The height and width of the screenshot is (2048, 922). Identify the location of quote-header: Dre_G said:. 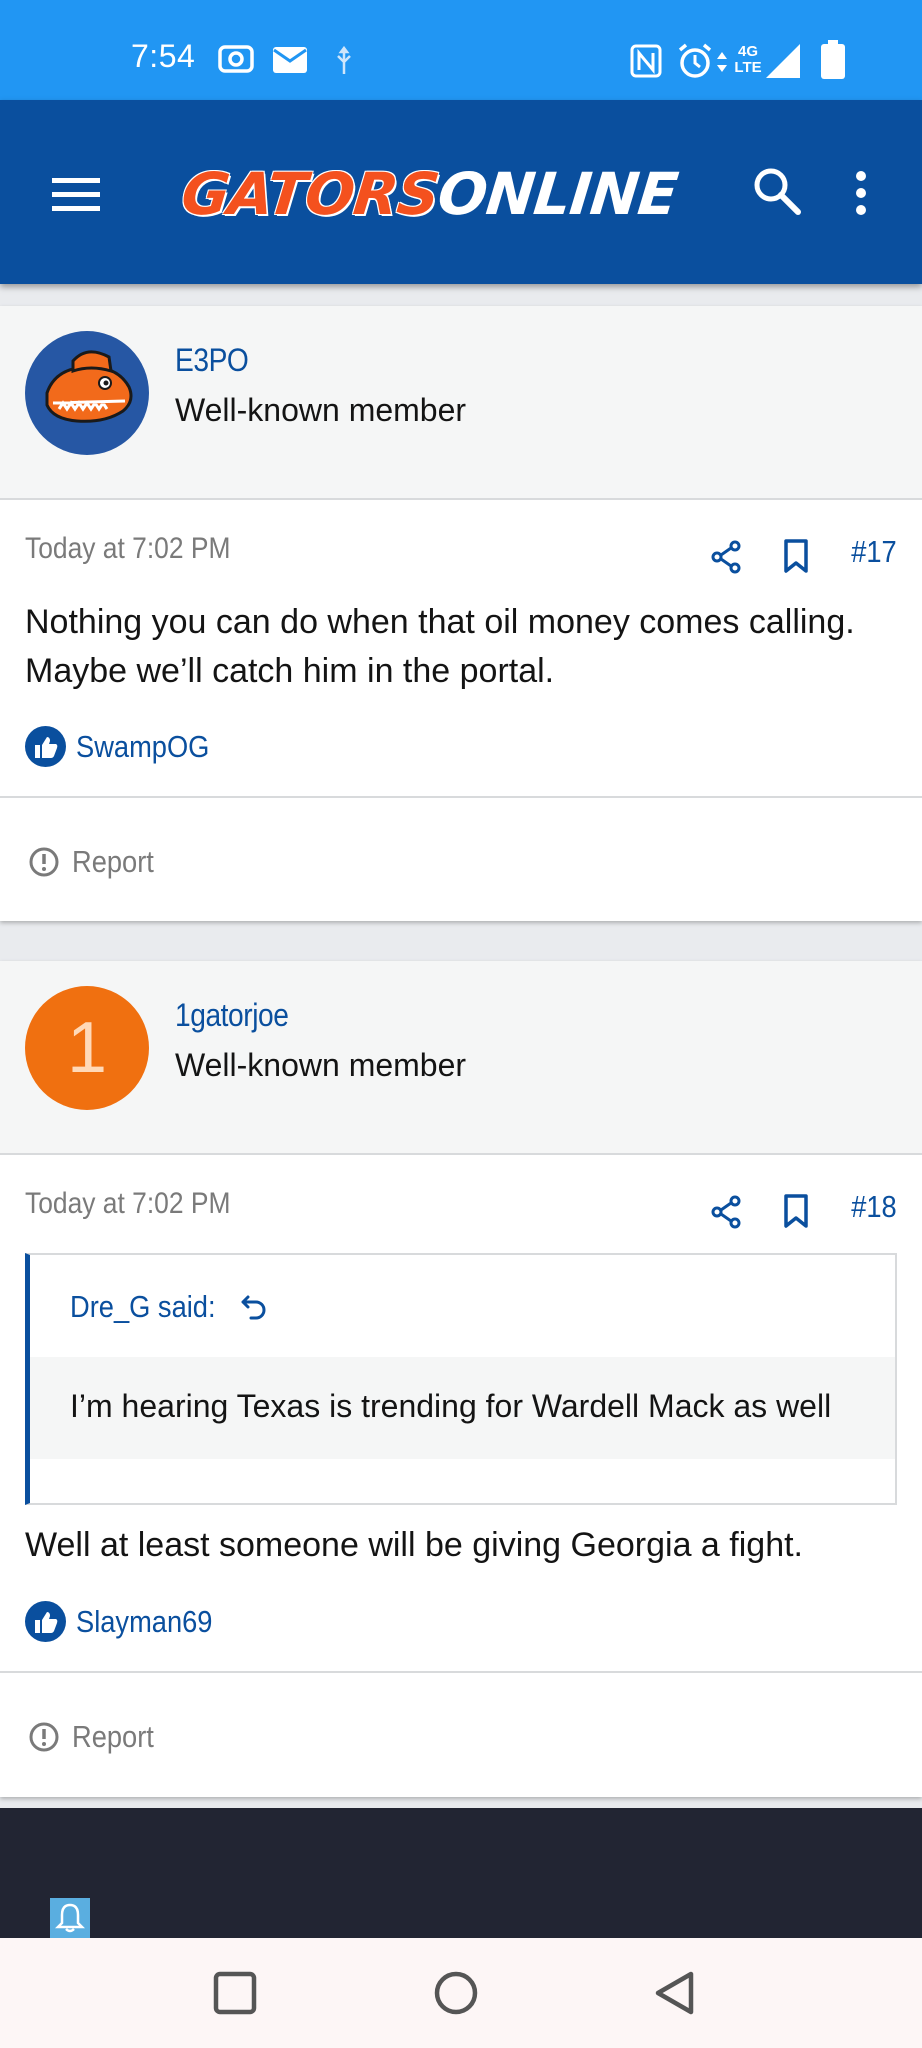
(462, 1306).